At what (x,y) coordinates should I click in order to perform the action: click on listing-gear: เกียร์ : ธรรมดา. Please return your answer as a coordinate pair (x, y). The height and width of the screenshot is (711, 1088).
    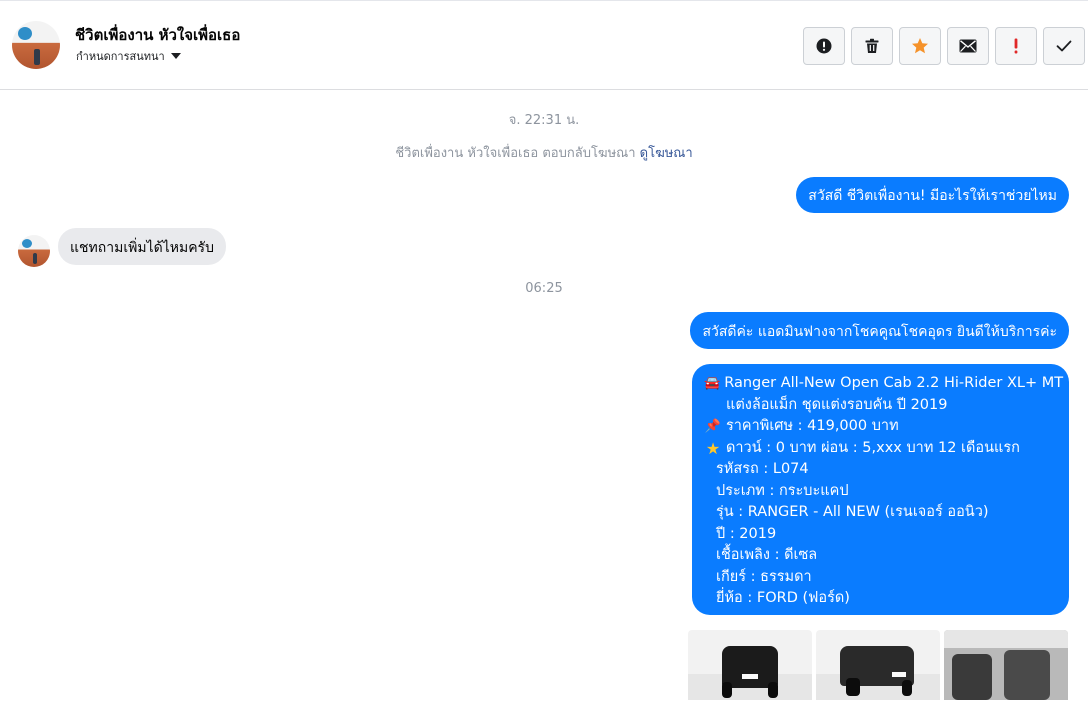
    Looking at the image, I should click on (764, 576).